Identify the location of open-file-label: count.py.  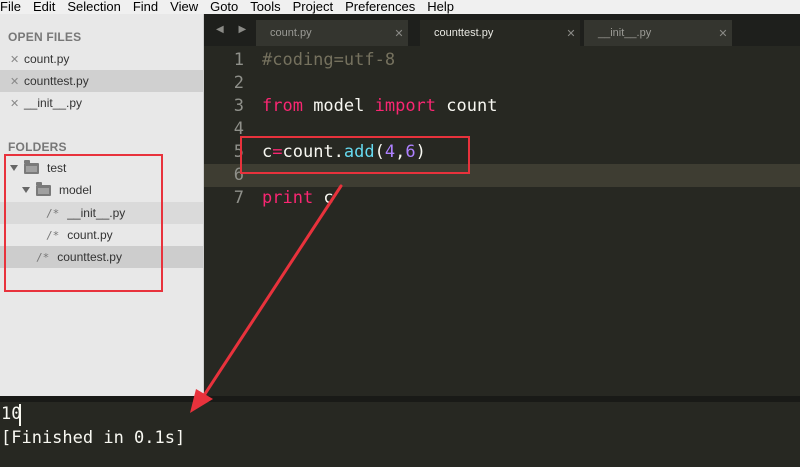
(47, 59).